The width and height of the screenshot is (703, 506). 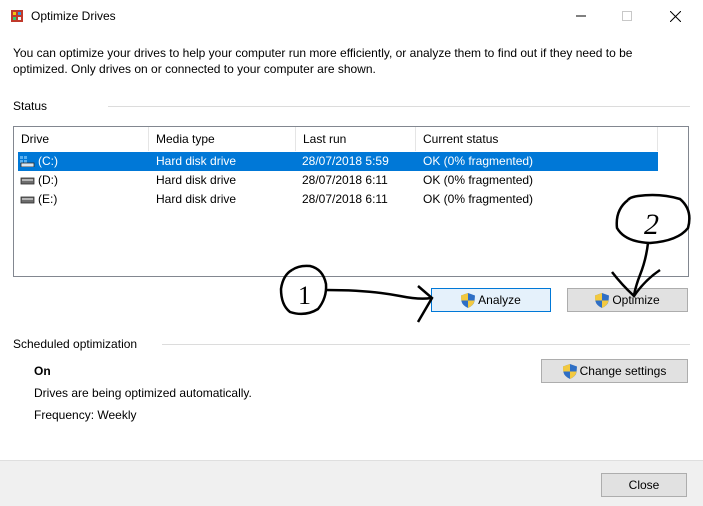 I want to click on drive-last-run: 28/07/2018 5:59, so click(x=345, y=161).